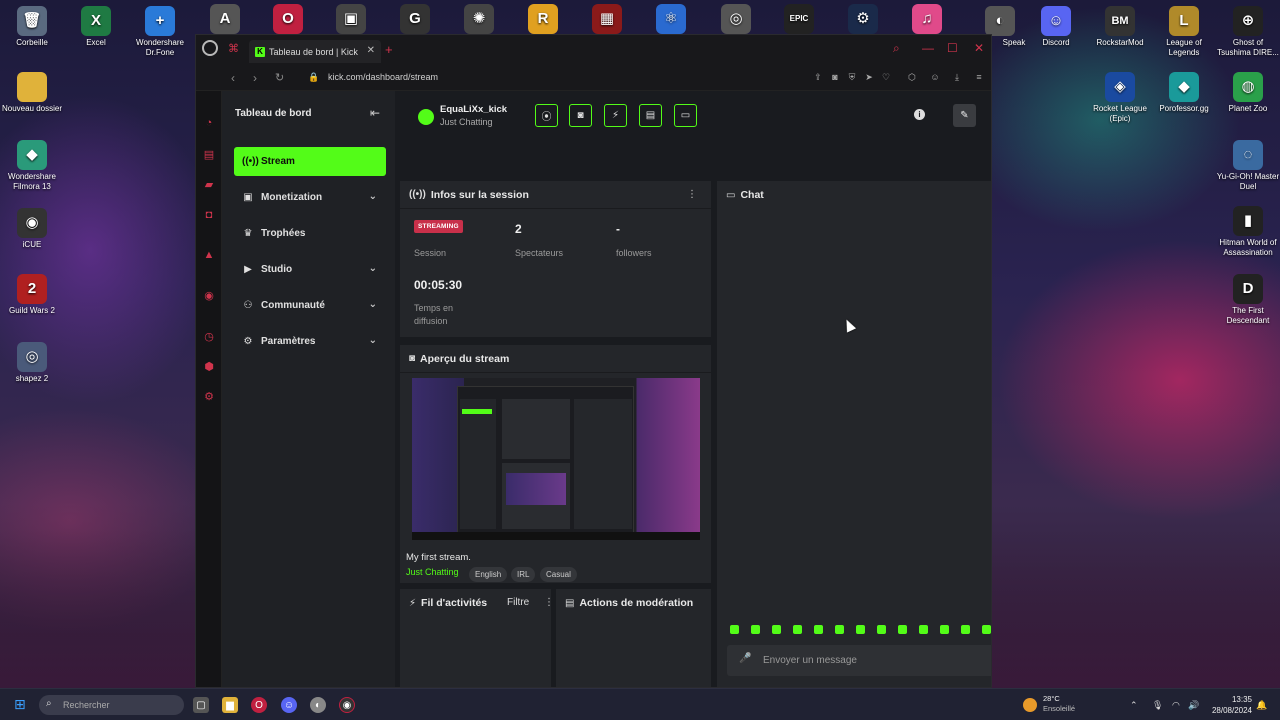 The width and height of the screenshot is (1280, 720). I want to click on desktop-icon-ubisoft: ◎, so click(736, 20).